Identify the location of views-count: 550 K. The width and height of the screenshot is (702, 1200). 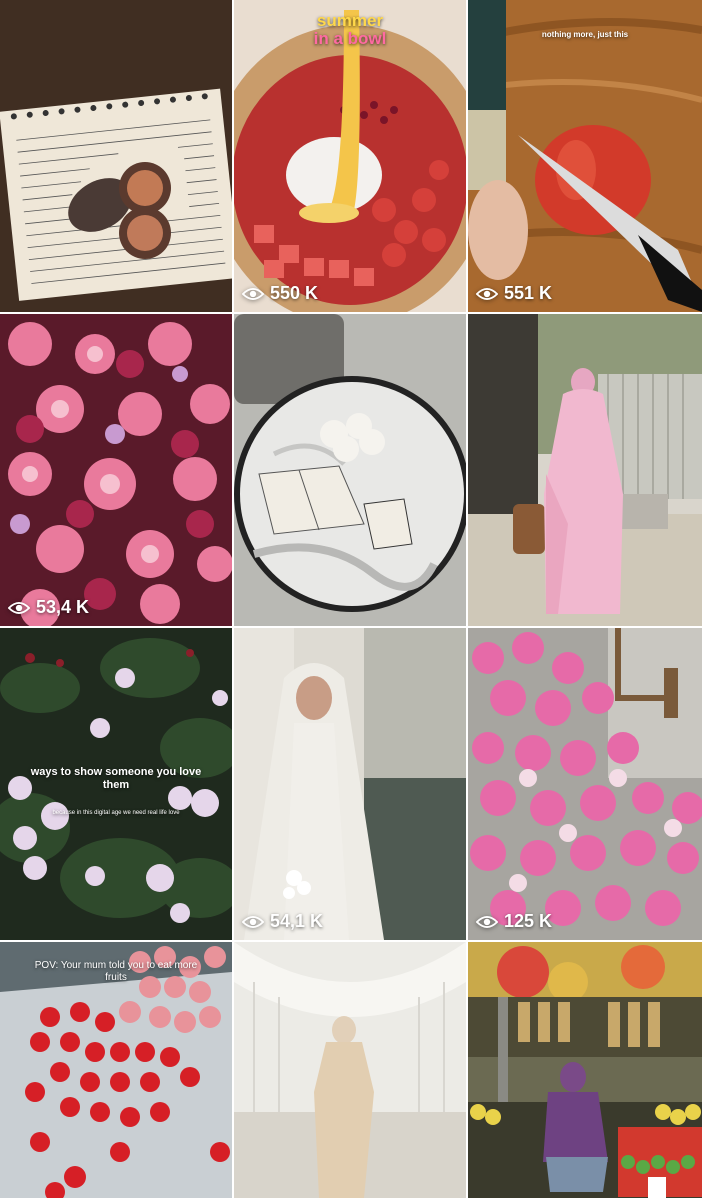
(280, 293).